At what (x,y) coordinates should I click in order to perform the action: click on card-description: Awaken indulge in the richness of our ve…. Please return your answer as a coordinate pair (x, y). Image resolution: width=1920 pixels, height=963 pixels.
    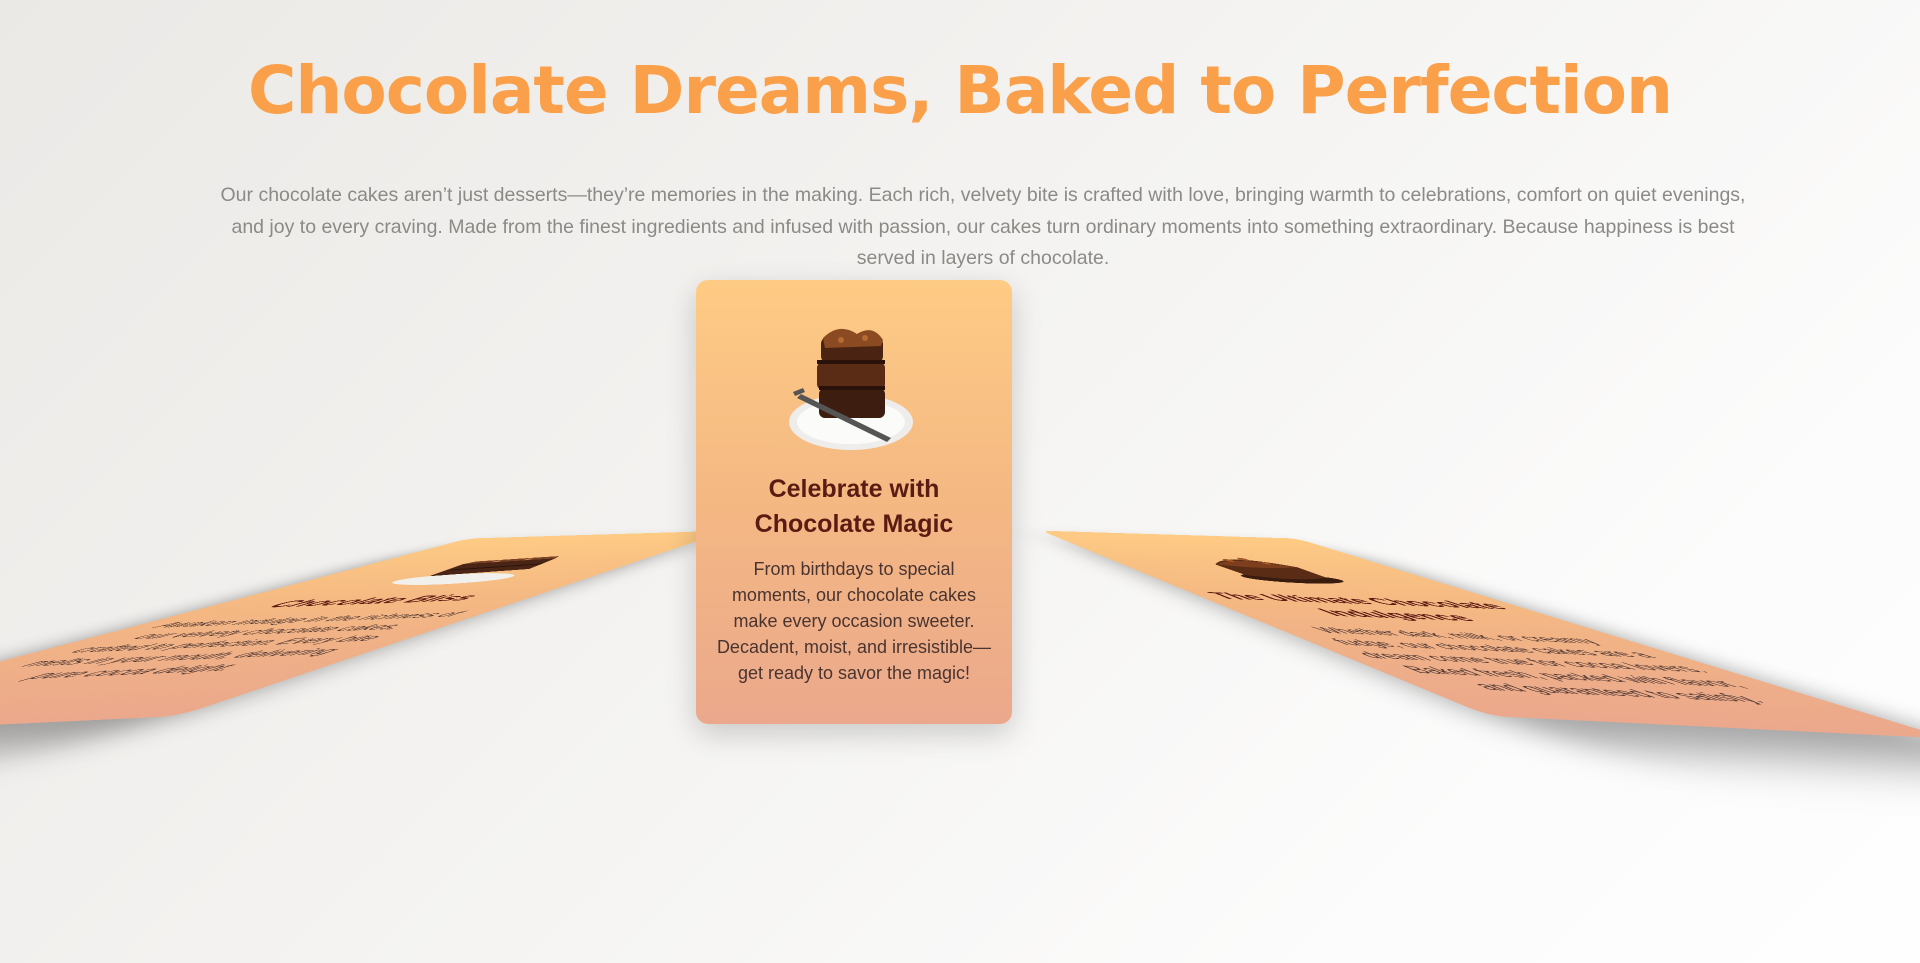
    Looking at the image, I should click on (241, 645).